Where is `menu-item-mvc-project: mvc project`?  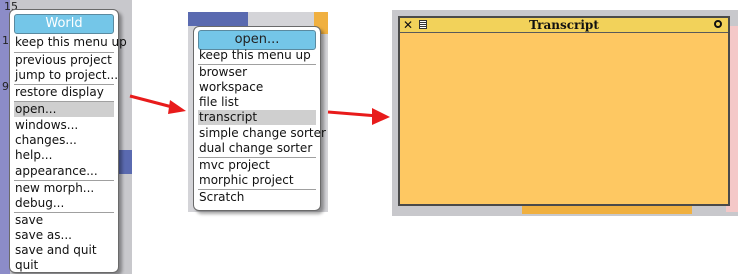 menu-item-mvc-project: mvc project is located at coordinates (257, 165).